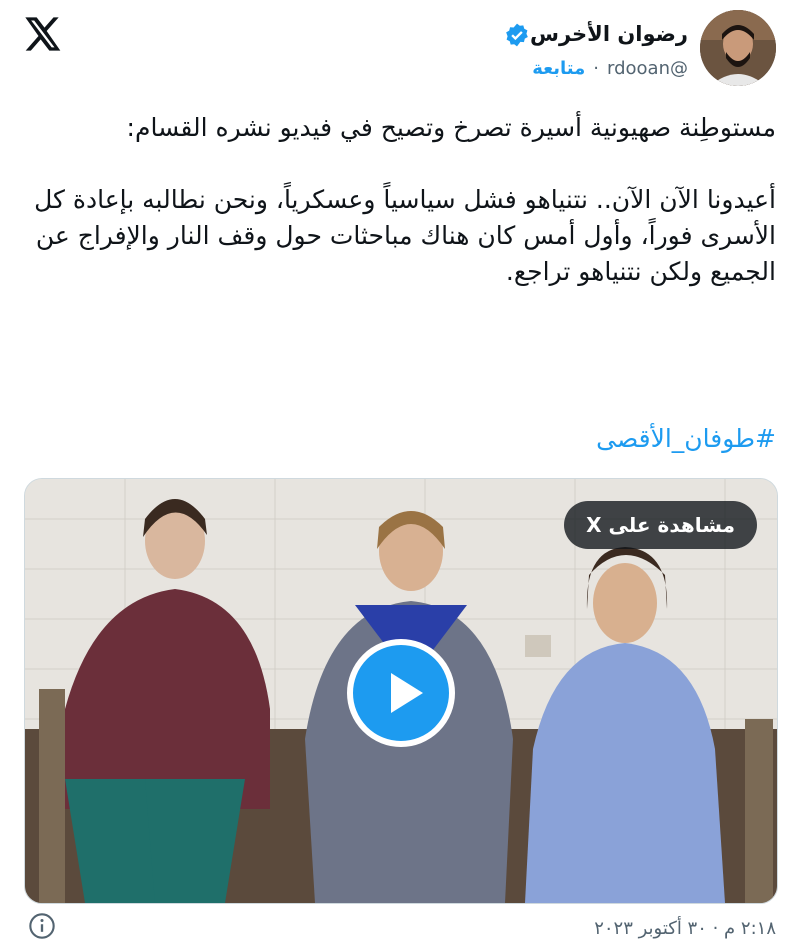 The image size is (800, 949). Describe the element at coordinates (685, 928) in the screenshot. I see `tweet-timestamp: ٢:١٨ م · ٣٠ أكتوبر ٢٠٢٣` at that location.